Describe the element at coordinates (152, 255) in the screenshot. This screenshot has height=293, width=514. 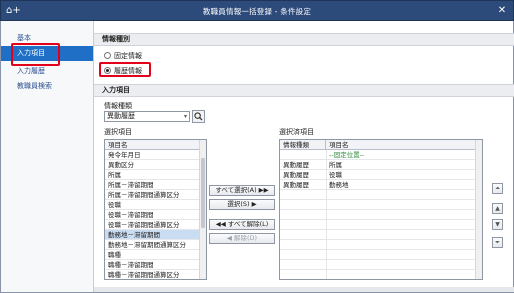
I see `list-item: 職種` at that location.